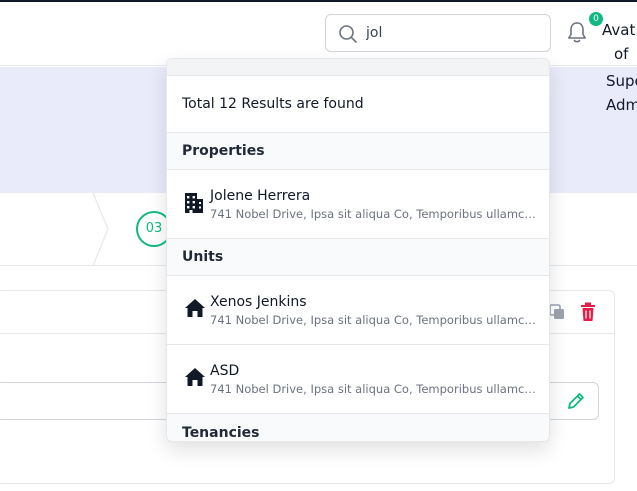  Describe the element at coordinates (596, 19) in the screenshot. I see `notification-badge: 0` at that location.